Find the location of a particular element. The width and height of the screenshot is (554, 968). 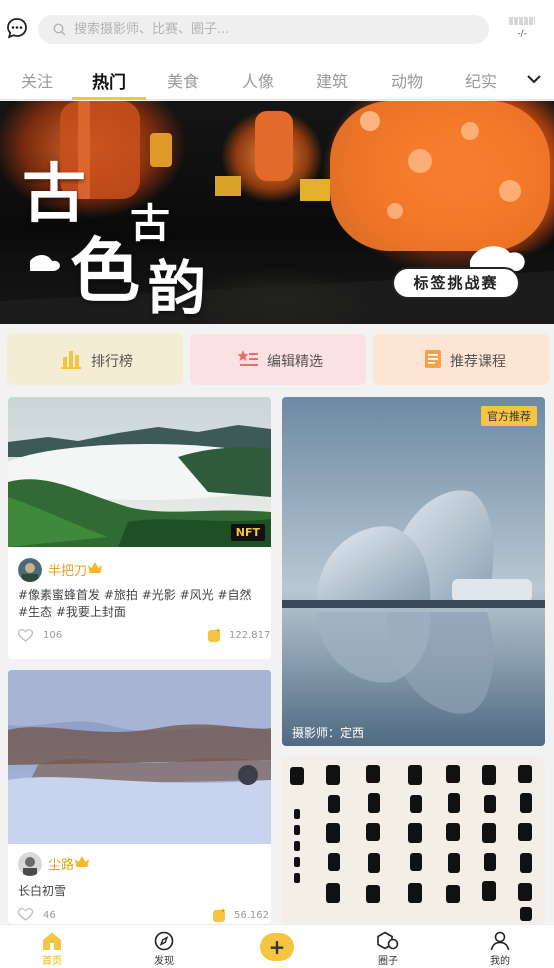

category-tabs: 关注 热门 美食 人像 建筑 动物 纪实 is located at coordinates (277, 79).